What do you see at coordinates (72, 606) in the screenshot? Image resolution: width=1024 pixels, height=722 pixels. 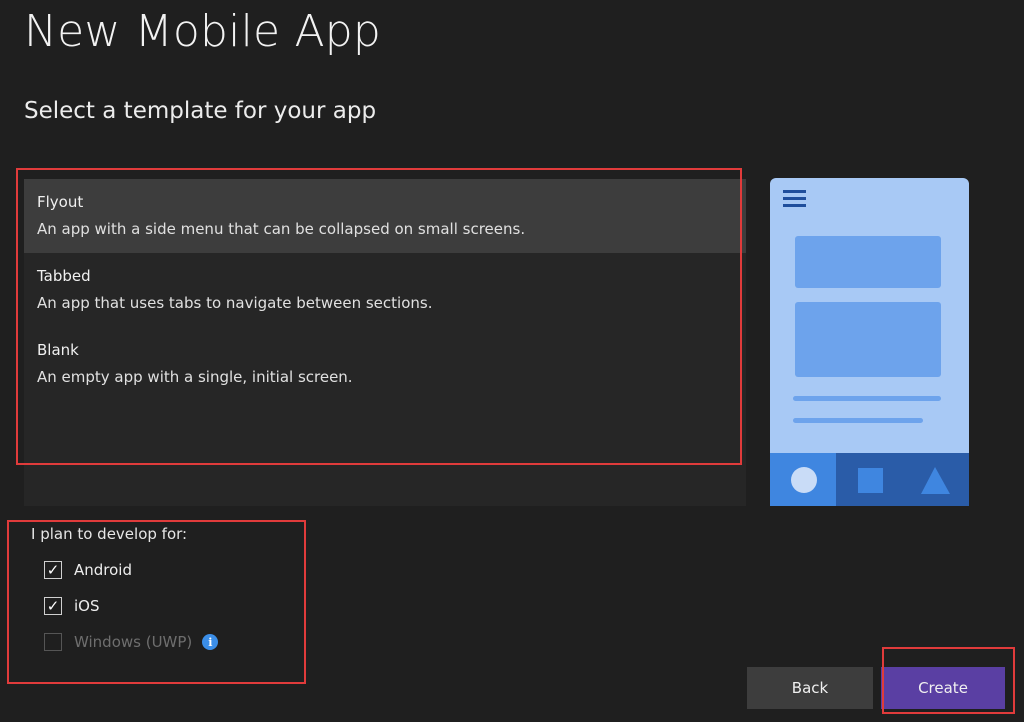 I see `ios-option: ✓ iOS` at bounding box center [72, 606].